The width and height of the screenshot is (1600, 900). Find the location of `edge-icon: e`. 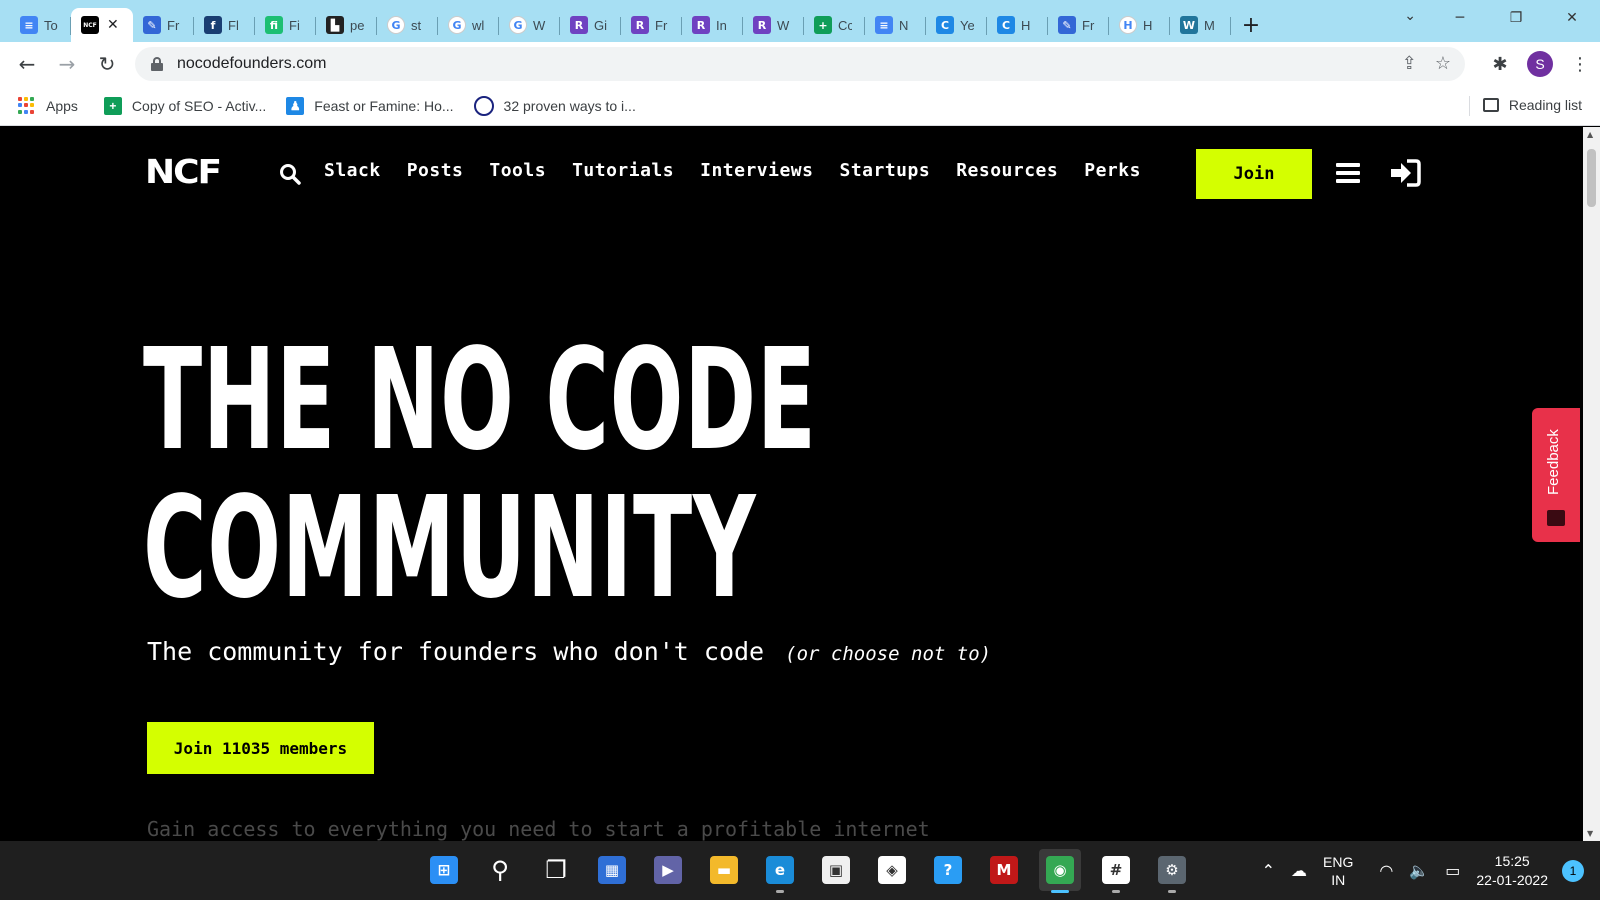

edge-icon: e is located at coordinates (780, 870).